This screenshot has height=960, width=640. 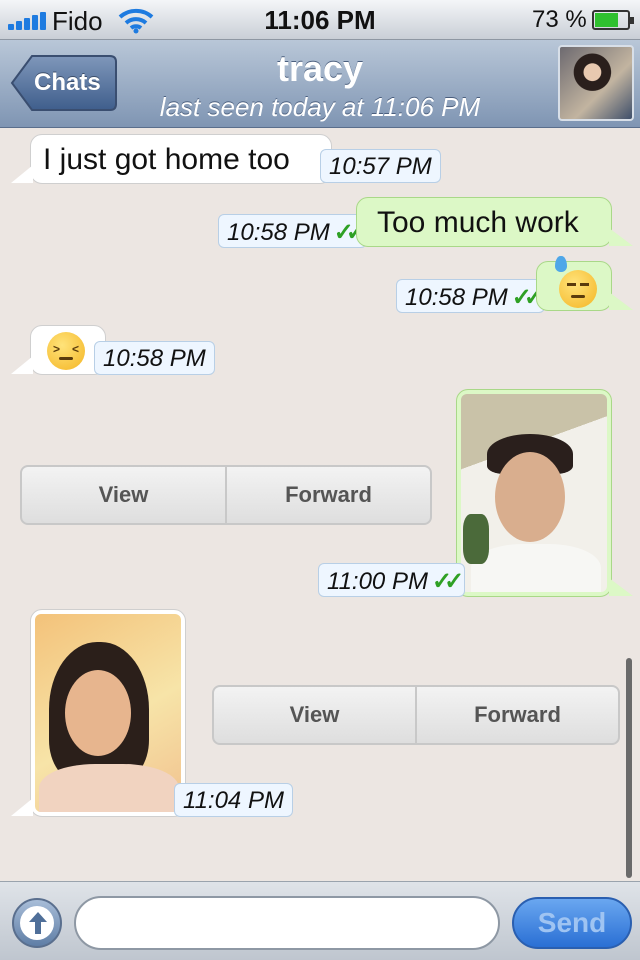 What do you see at coordinates (478, 222) in the screenshot?
I see `message-text: Too much work` at bounding box center [478, 222].